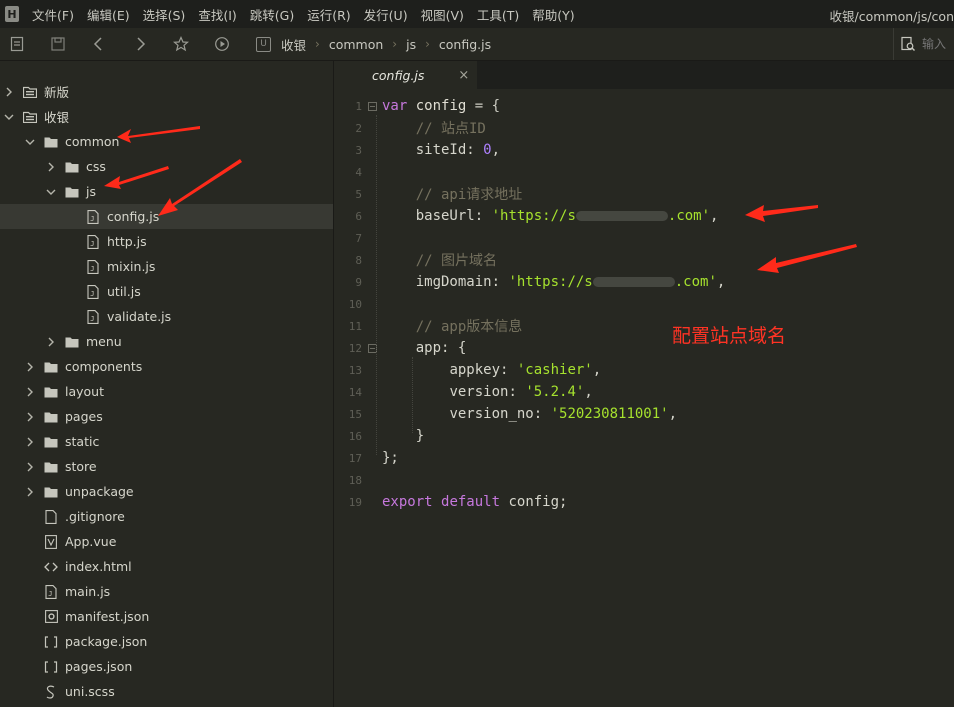  What do you see at coordinates (328, 14) in the screenshot?
I see `menu-run: 运行(R)` at bounding box center [328, 14].